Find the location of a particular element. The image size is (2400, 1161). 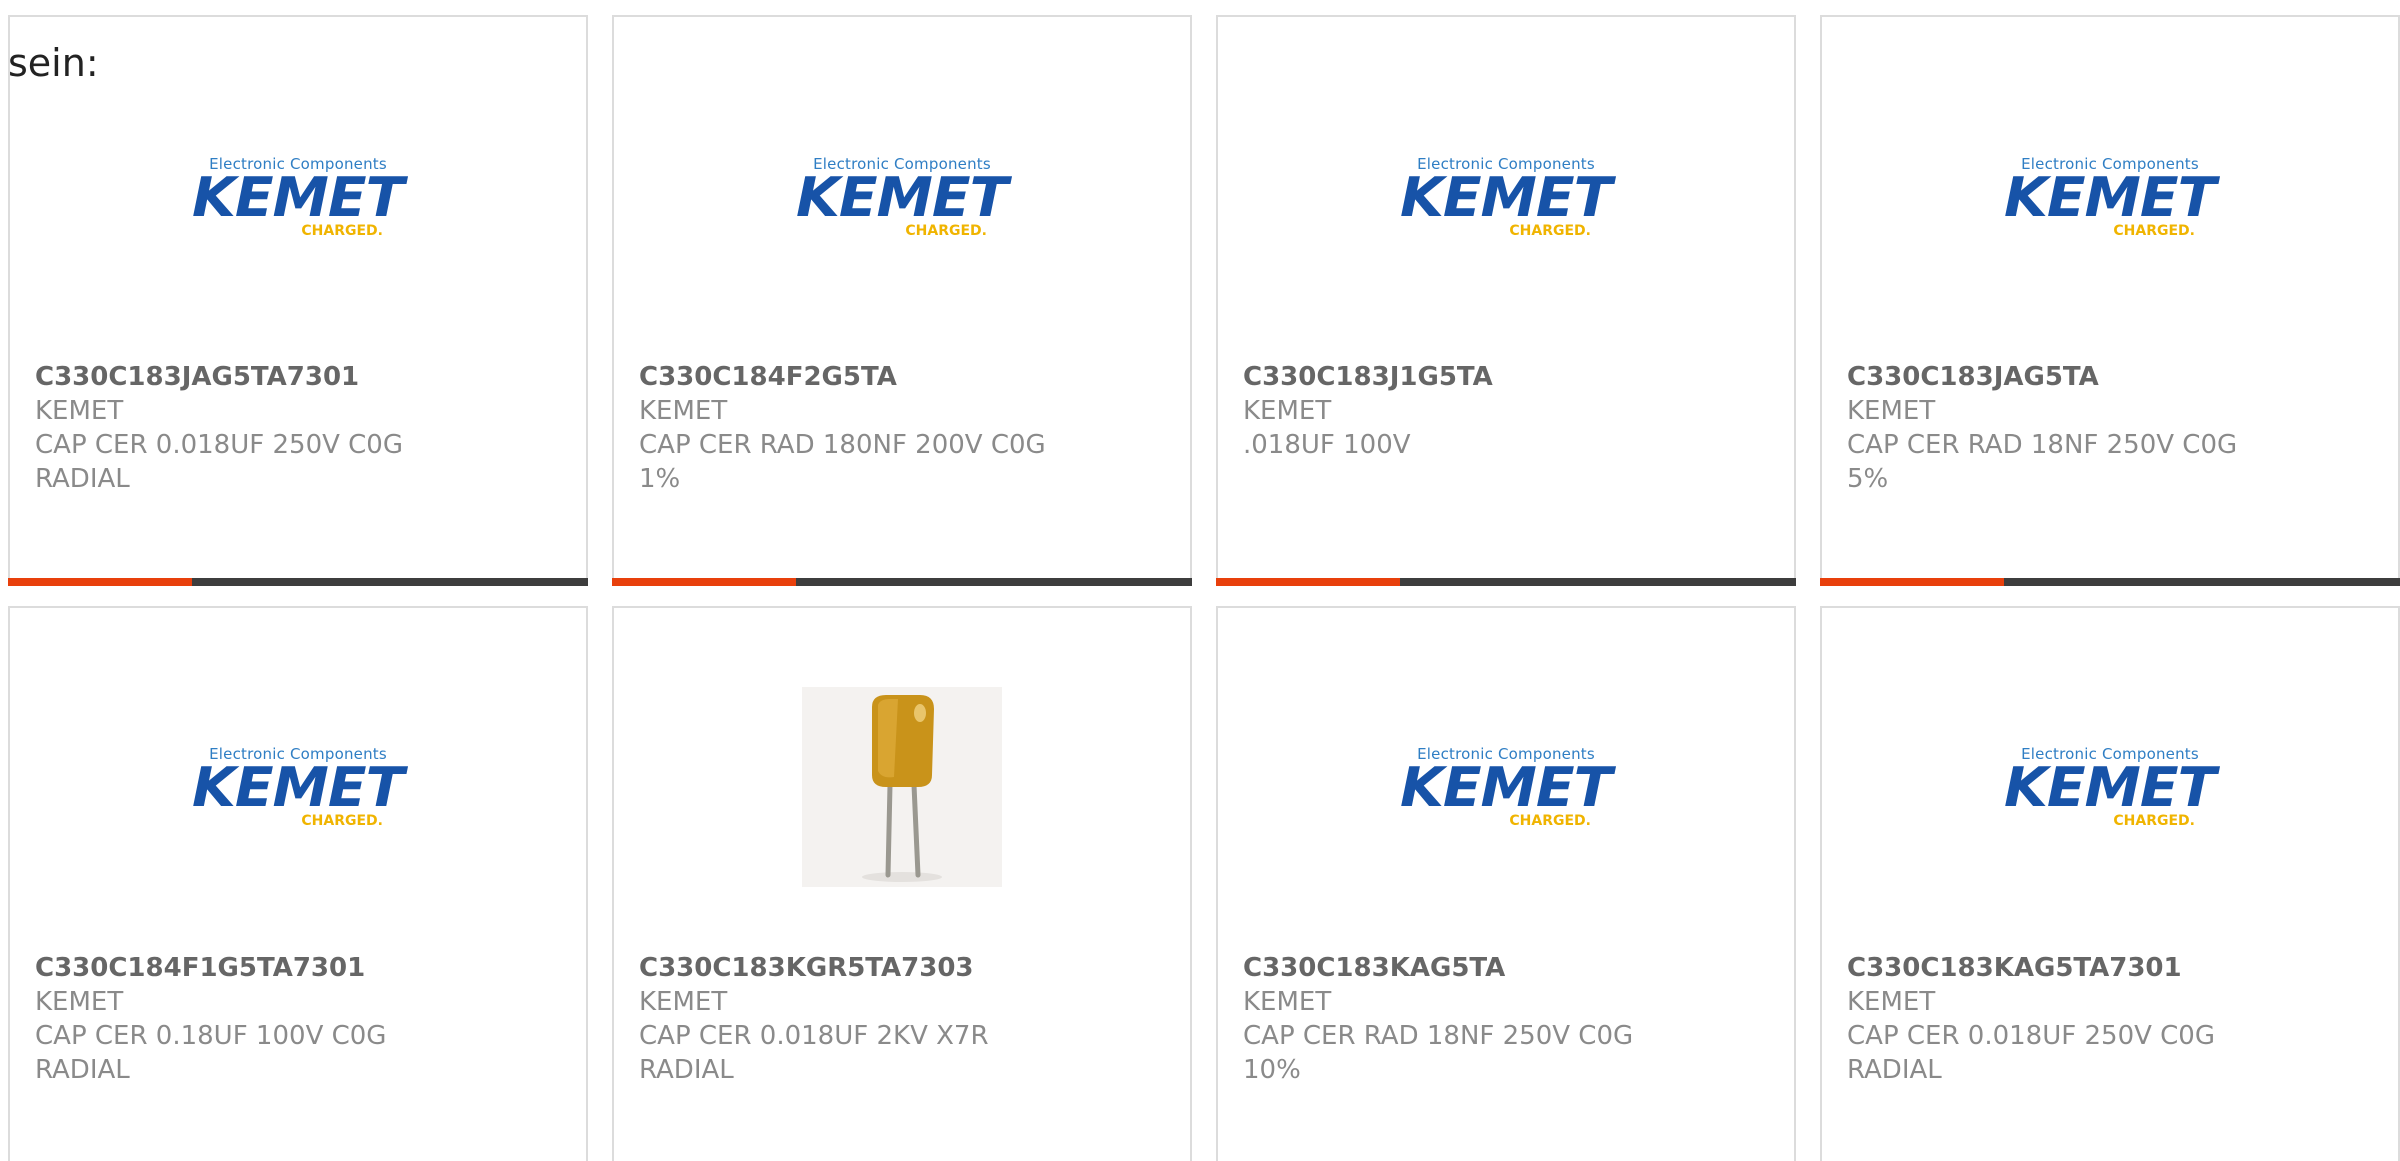

product-description-extra: 1% is located at coordinates (660, 479).